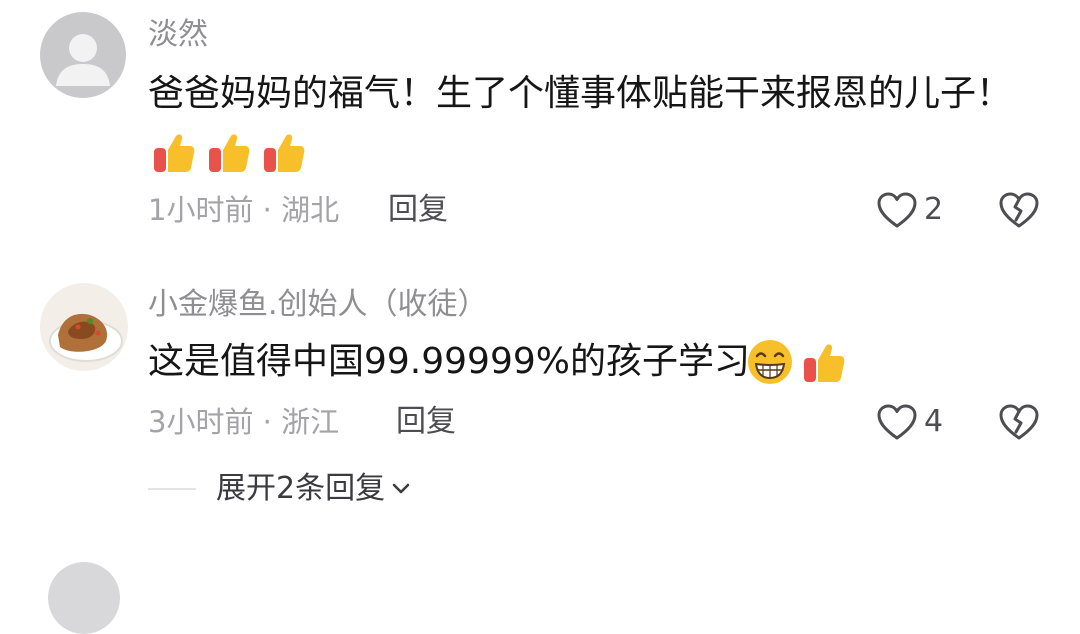 The image size is (1080, 634). Describe the element at coordinates (934, 421) in the screenshot. I see `like-count: 4` at that location.